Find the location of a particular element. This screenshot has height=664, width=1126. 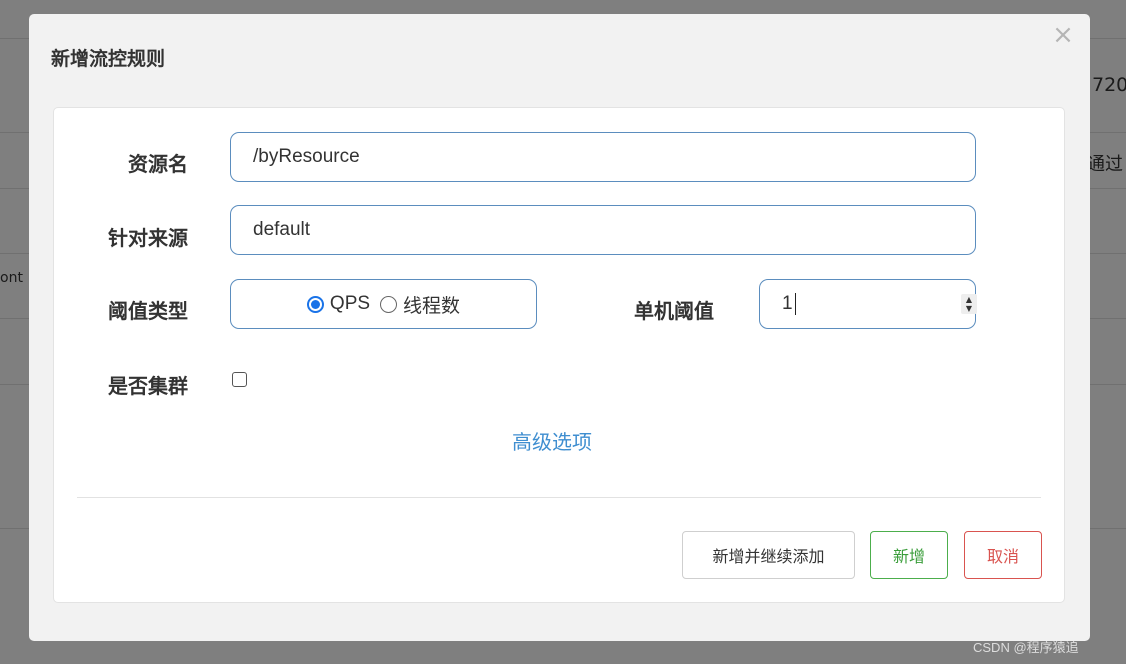

close-icon: × is located at coordinates (1063, 35).